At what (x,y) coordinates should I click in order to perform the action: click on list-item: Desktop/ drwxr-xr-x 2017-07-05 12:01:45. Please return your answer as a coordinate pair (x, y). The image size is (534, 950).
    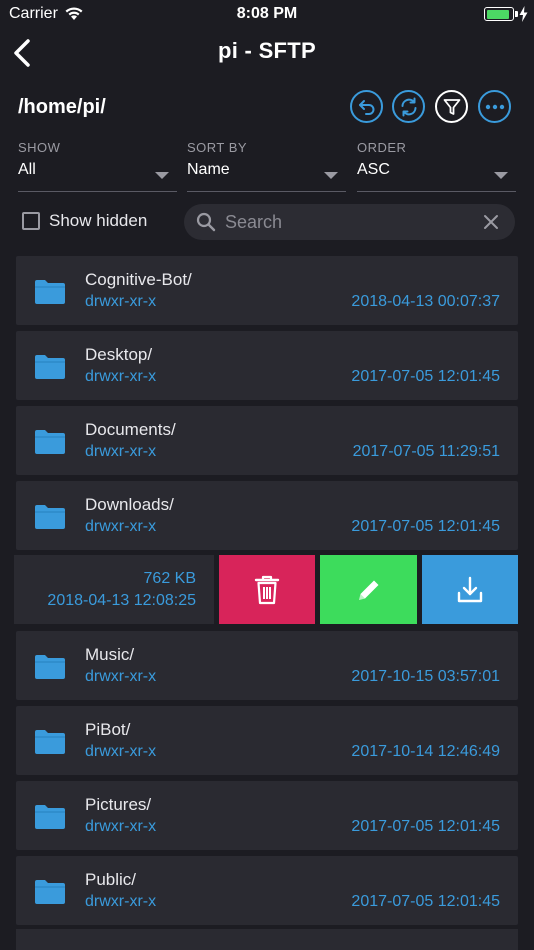
    Looking at the image, I should click on (267, 365).